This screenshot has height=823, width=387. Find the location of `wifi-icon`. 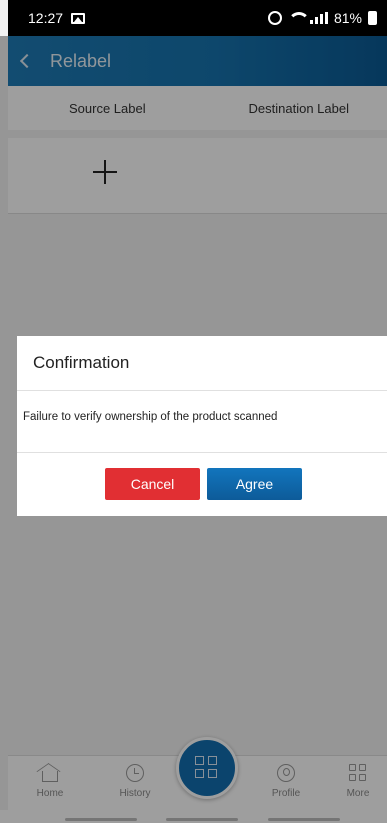

wifi-icon is located at coordinates (298, 18).